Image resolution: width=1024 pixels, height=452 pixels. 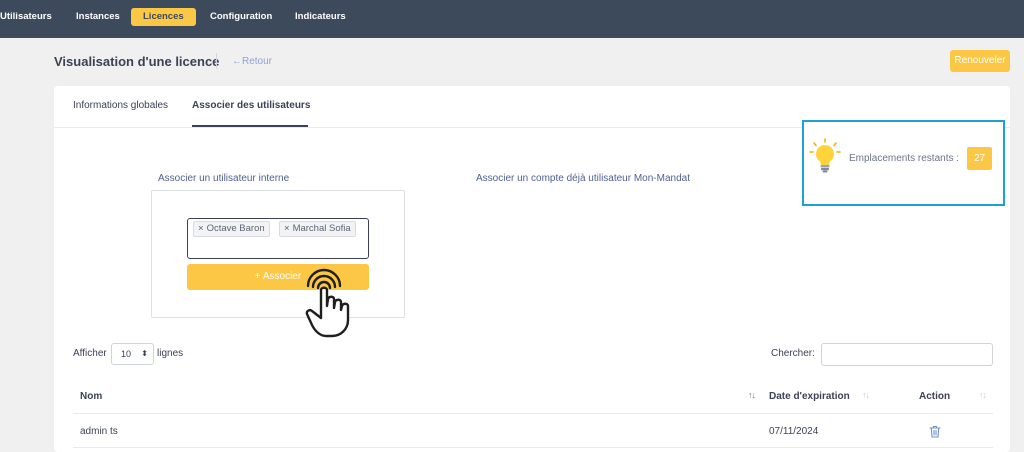 I want to click on show-entries-label: Afficher, so click(x=90, y=353).